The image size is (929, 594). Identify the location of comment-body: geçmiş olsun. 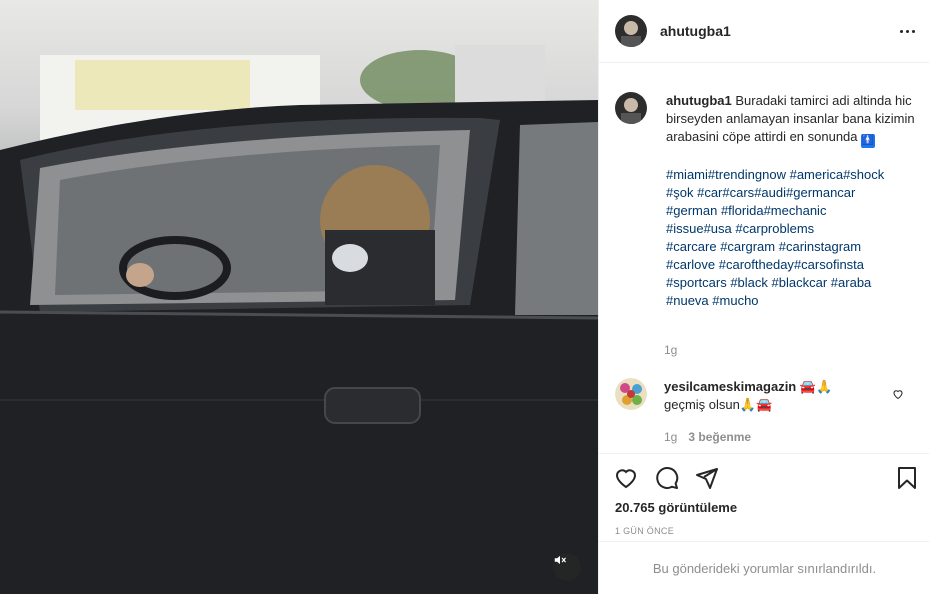
(702, 404).